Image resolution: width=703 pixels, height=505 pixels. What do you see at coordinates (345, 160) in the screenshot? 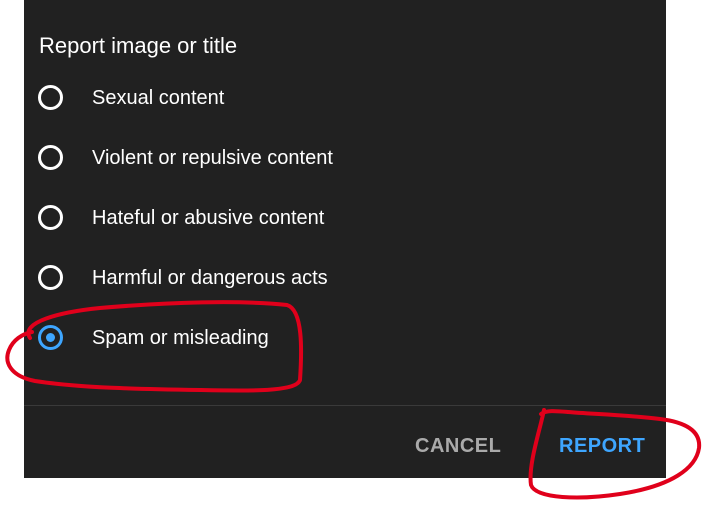
I see `option-violent-content: Violent or repulsive content` at bounding box center [345, 160].